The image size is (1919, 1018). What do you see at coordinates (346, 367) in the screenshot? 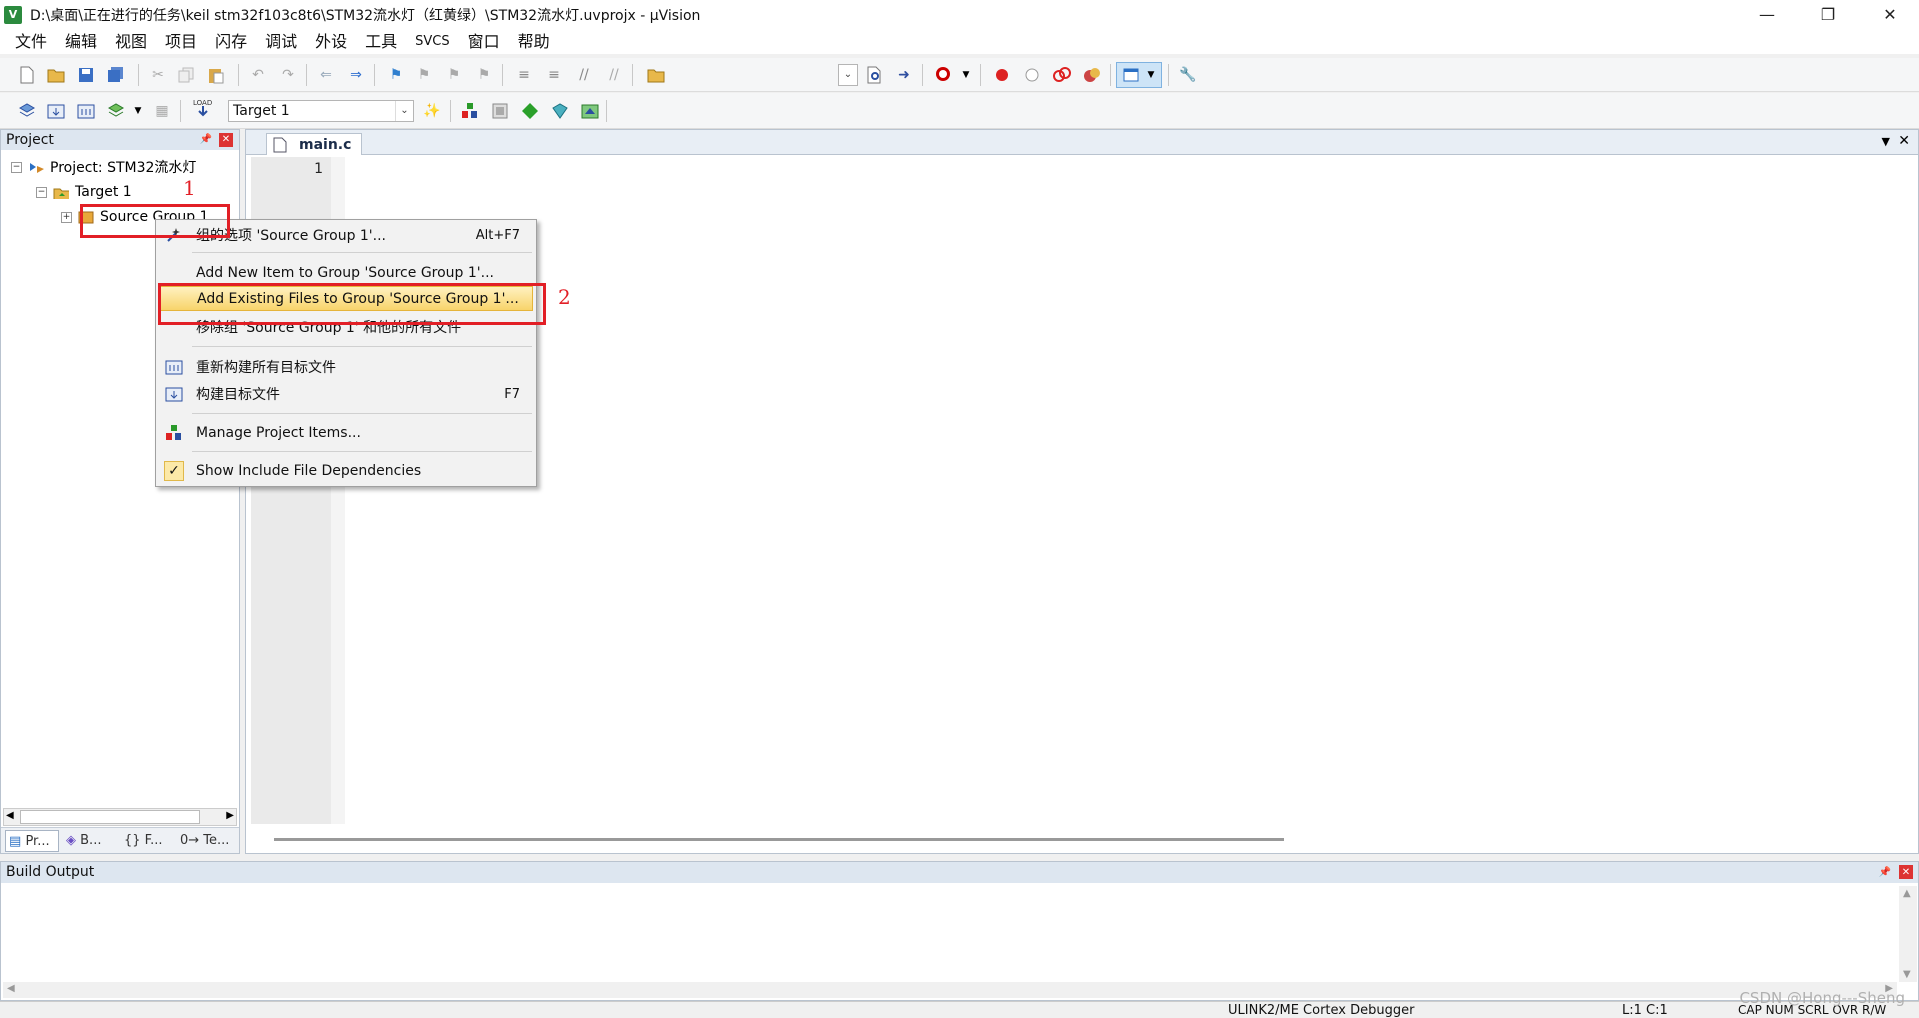
I see `menu-item-rebuild-all: 重新构建所有目标文件` at bounding box center [346, 367].